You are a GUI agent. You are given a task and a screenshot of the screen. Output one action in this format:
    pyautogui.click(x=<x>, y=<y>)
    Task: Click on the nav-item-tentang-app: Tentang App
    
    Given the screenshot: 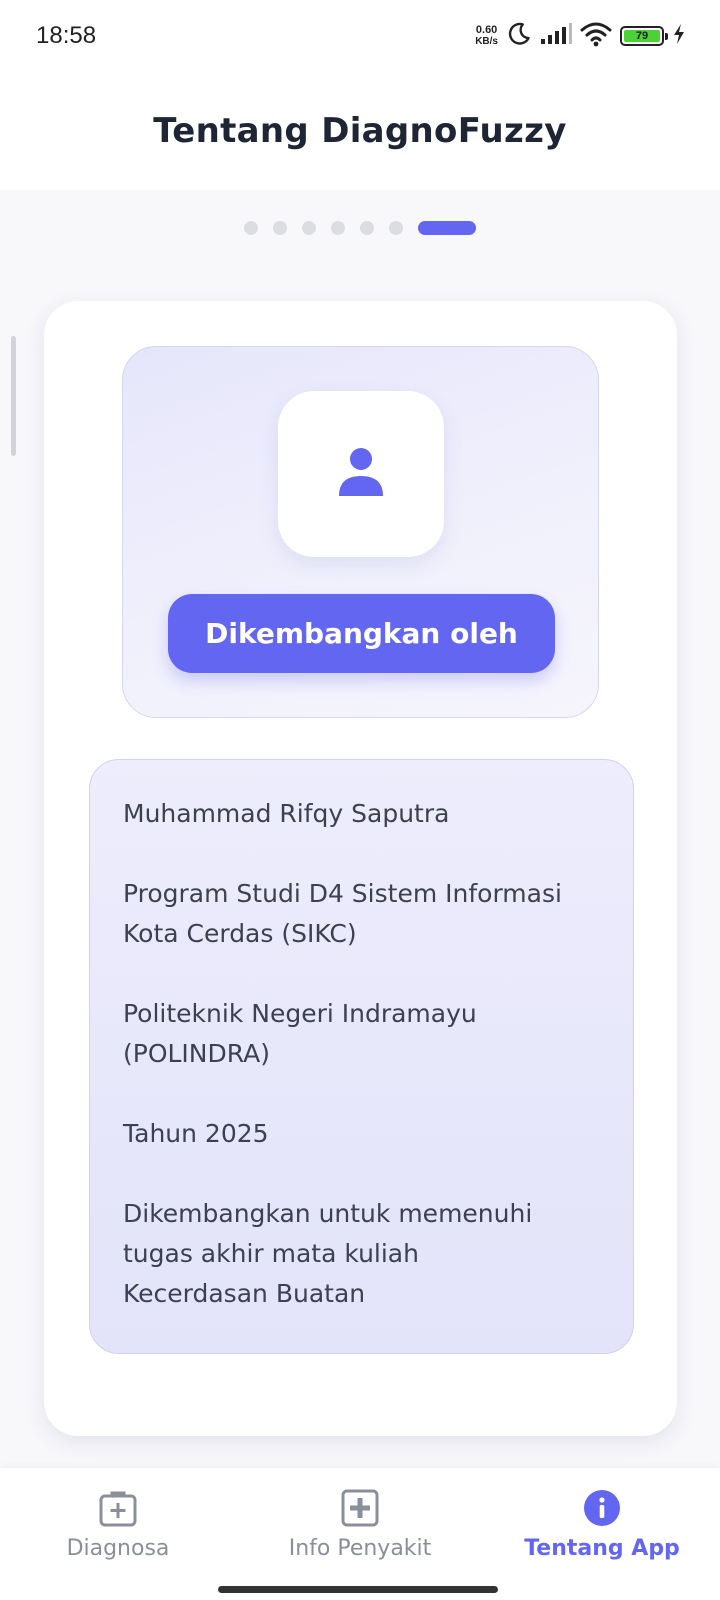 What is the action you would take?
    pyautogui.click(x=602, y=1528)
    